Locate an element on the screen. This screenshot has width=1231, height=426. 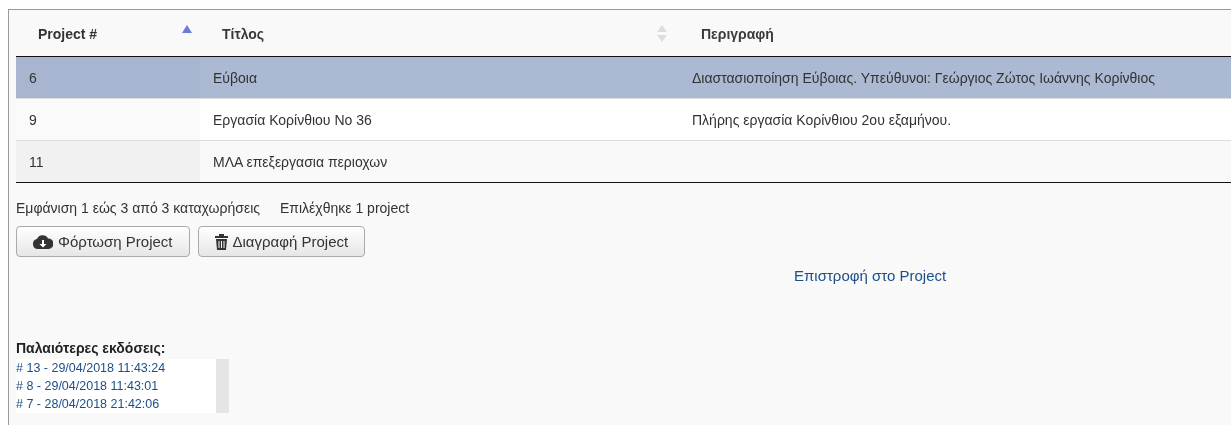
versions-title: Παλαιότερες εκδόσεις: is located at coordinates (91, 348).